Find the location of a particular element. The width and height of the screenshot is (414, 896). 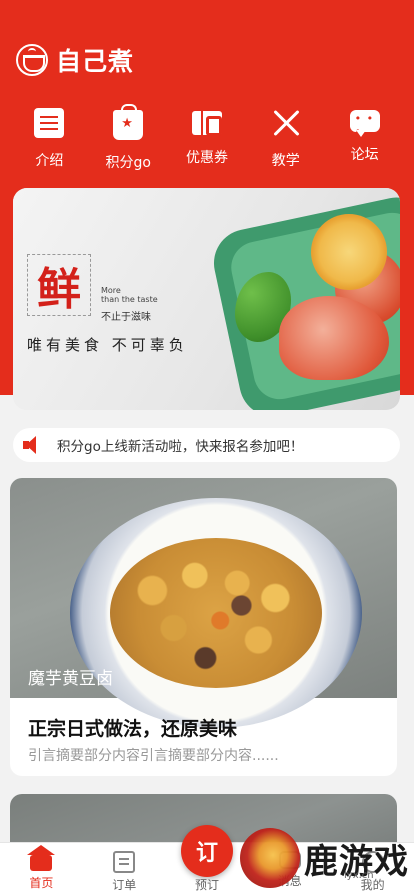

banner-char-box: 鲜 is located at coordinates (59, 285).